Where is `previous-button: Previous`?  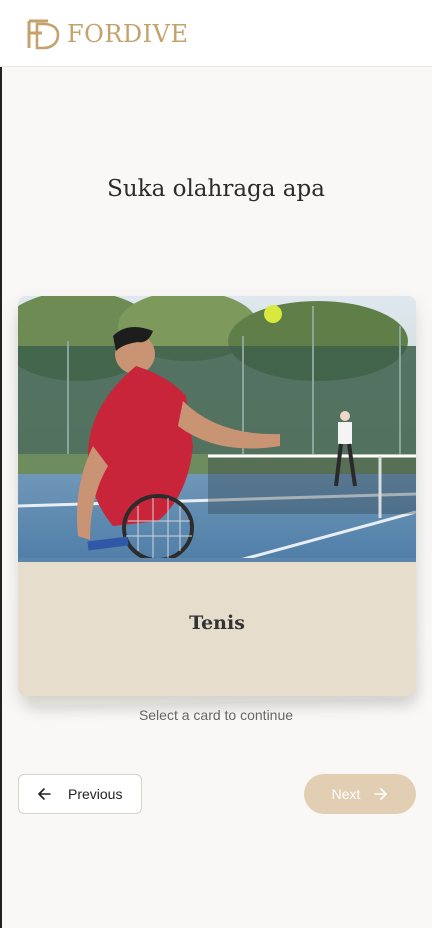
previous-button: Previous is located at coordinates (80, 794).